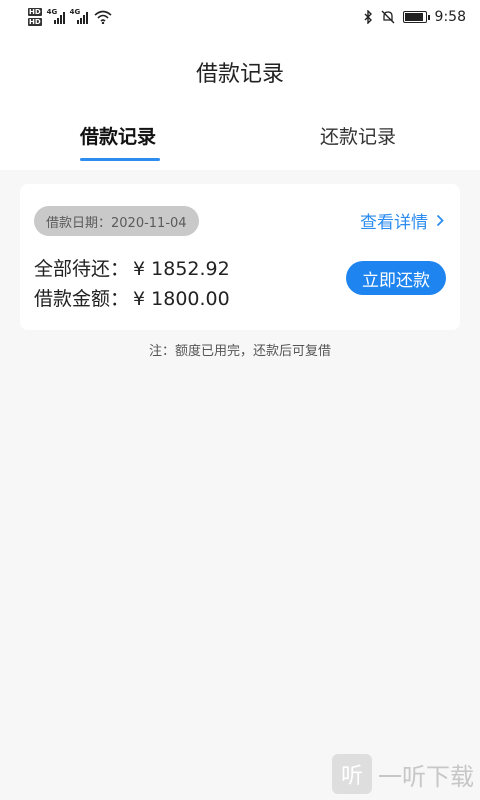 The image size is (480, 800). I want to click on outstanding-label: 全部待还：, so click(82, 269).